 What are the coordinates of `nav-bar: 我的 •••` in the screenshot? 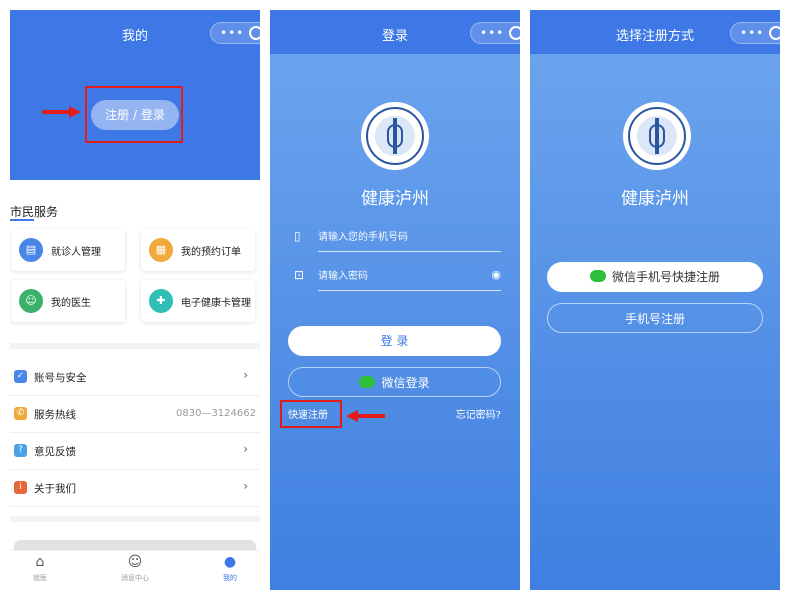 It's located at (135, 32).